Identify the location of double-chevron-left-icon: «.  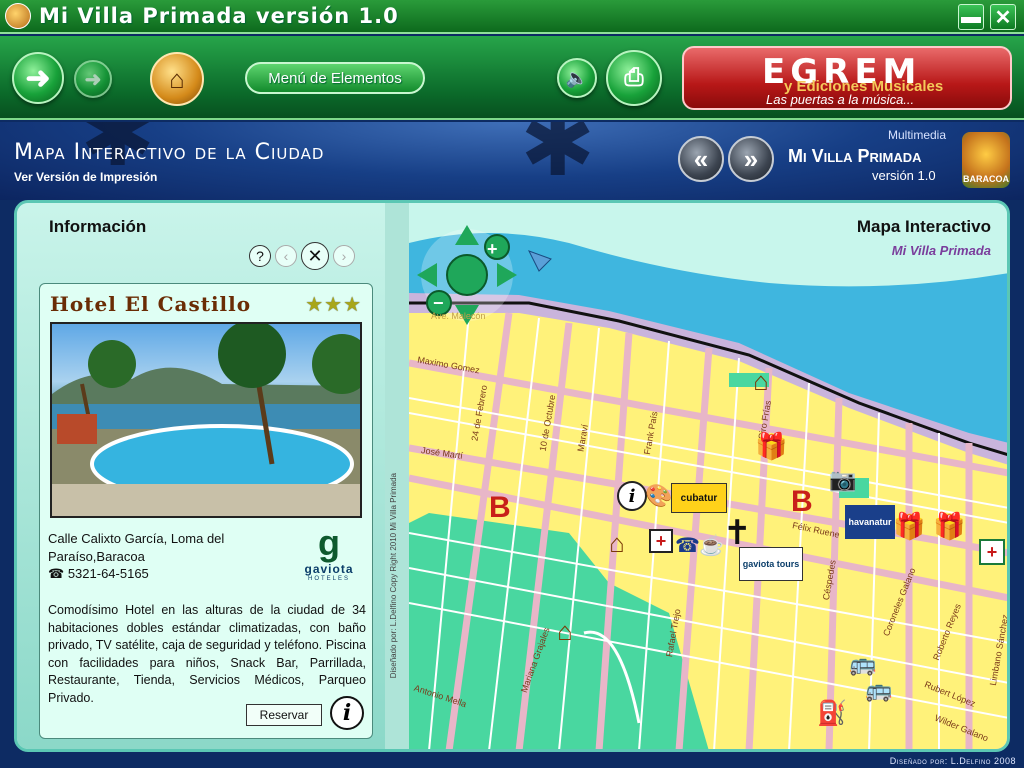
(701, 158).